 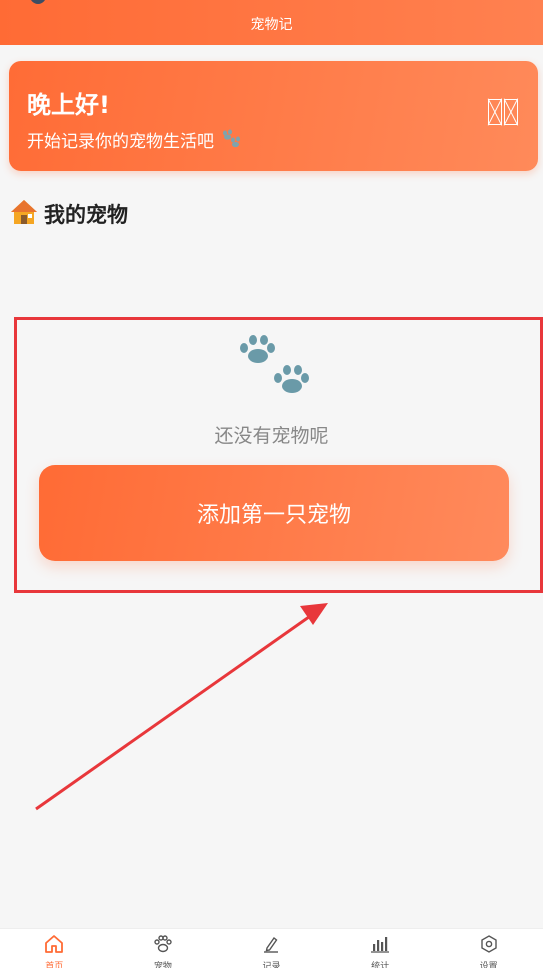 I want to click on nav-item-home: 首页, so click(x=54, y=948).